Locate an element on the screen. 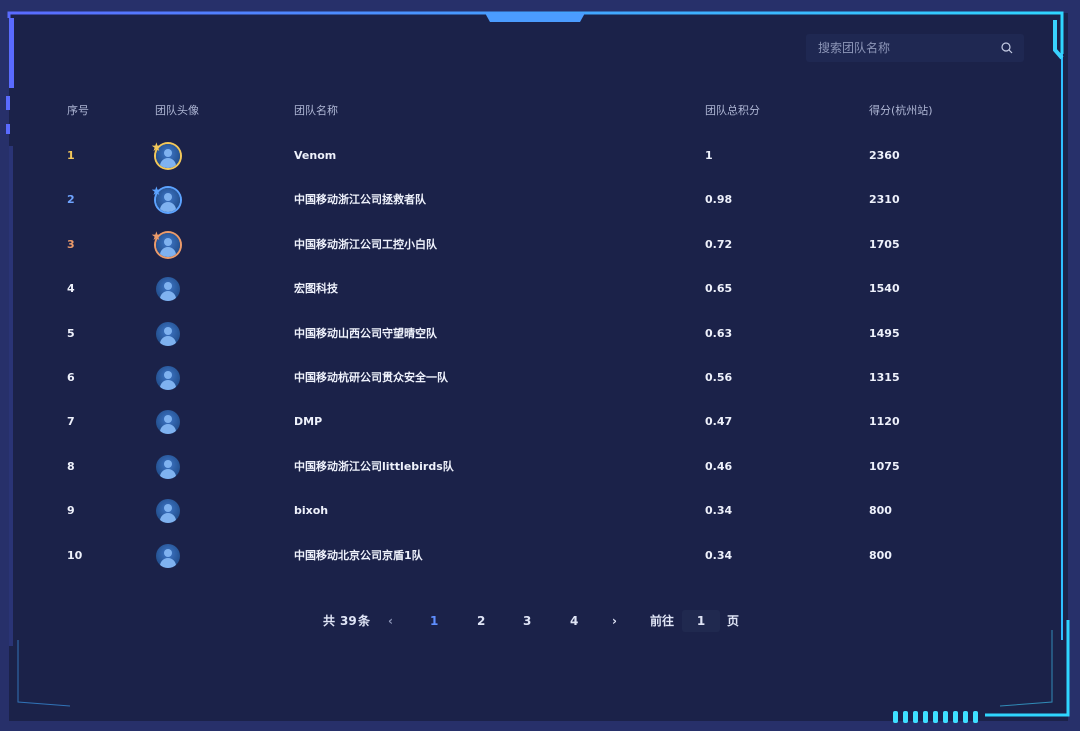 This screenshot has width=1080, height=731. row-team-name: DMP is located at coordinates (308, 422).